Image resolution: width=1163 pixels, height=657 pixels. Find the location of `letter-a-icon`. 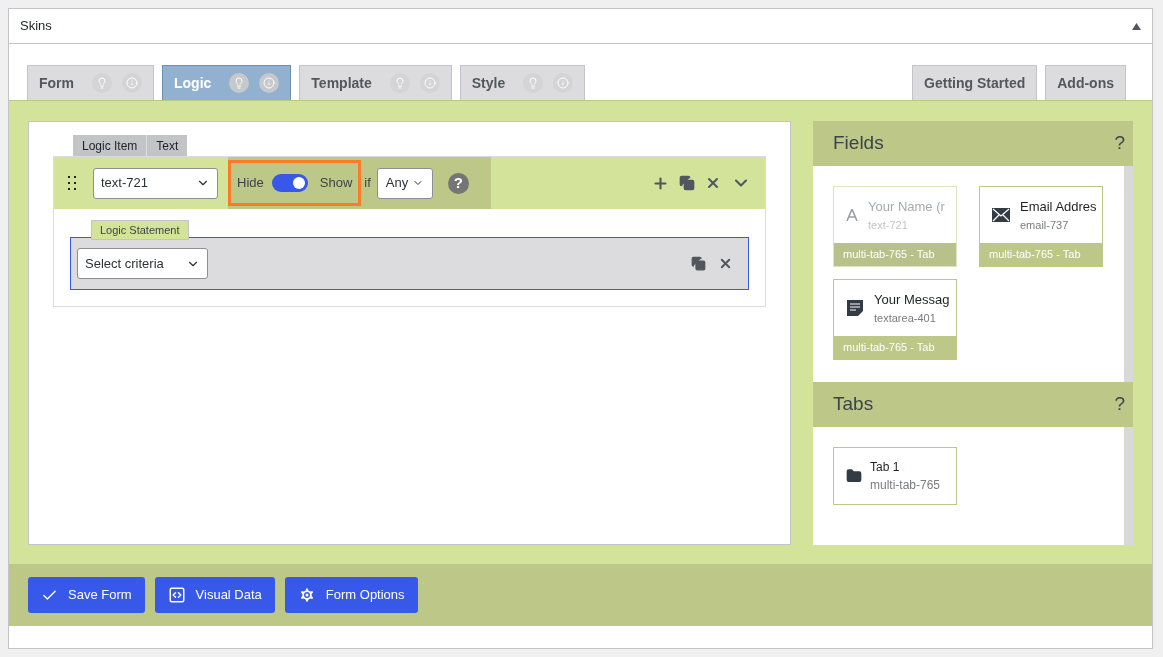

letter-a-icon is located at coordinates (852, 215).